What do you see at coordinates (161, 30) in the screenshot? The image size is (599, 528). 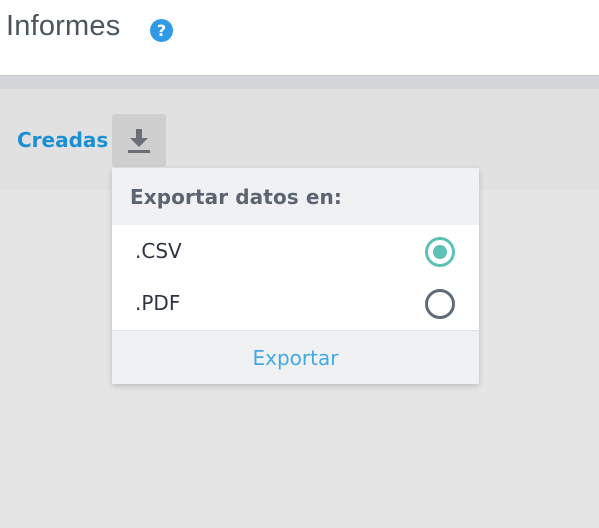 I see `help-icon: ?` at bounding box center [161, 30].